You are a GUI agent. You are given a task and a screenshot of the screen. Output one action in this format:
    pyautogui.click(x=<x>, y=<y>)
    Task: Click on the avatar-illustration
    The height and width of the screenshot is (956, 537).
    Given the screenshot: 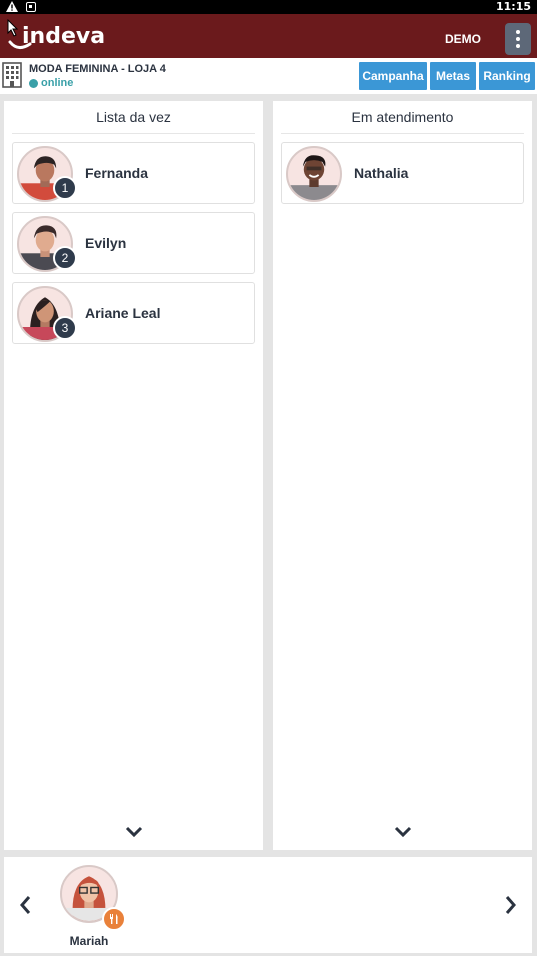 What is the action you would take?
    pyautogui.click(x=314, y=177)
    